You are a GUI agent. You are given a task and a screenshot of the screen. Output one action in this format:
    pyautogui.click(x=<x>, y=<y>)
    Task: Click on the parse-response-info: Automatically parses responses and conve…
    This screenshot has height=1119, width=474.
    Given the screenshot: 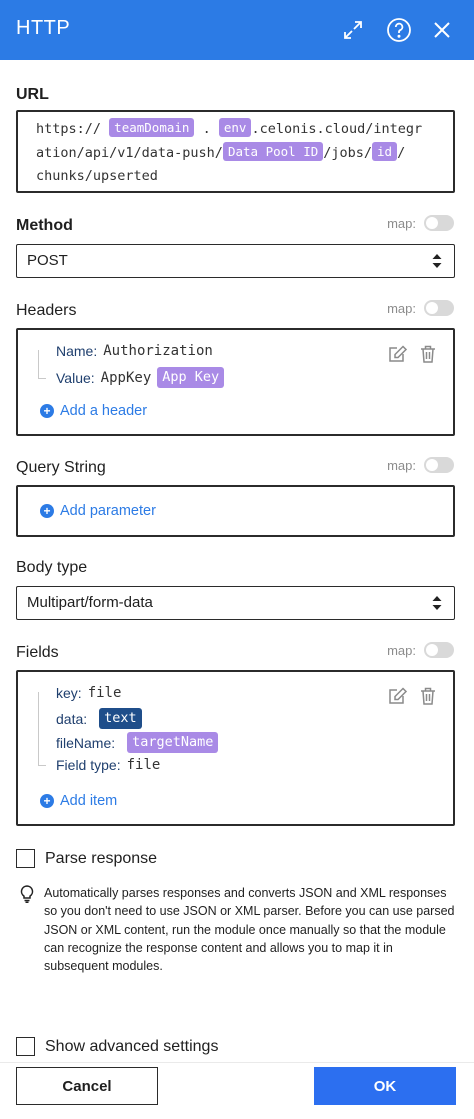 What is the action you would take?
    pyautogui.click(x=237, y=929)
    